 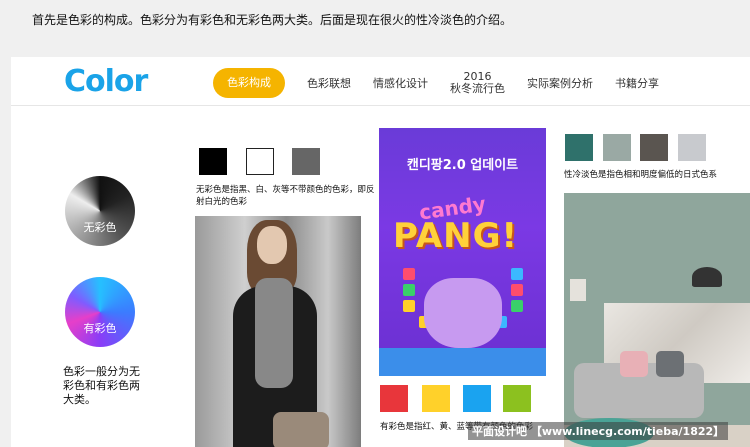 I want to click on swatch-teal, so click(x=579, y=147).